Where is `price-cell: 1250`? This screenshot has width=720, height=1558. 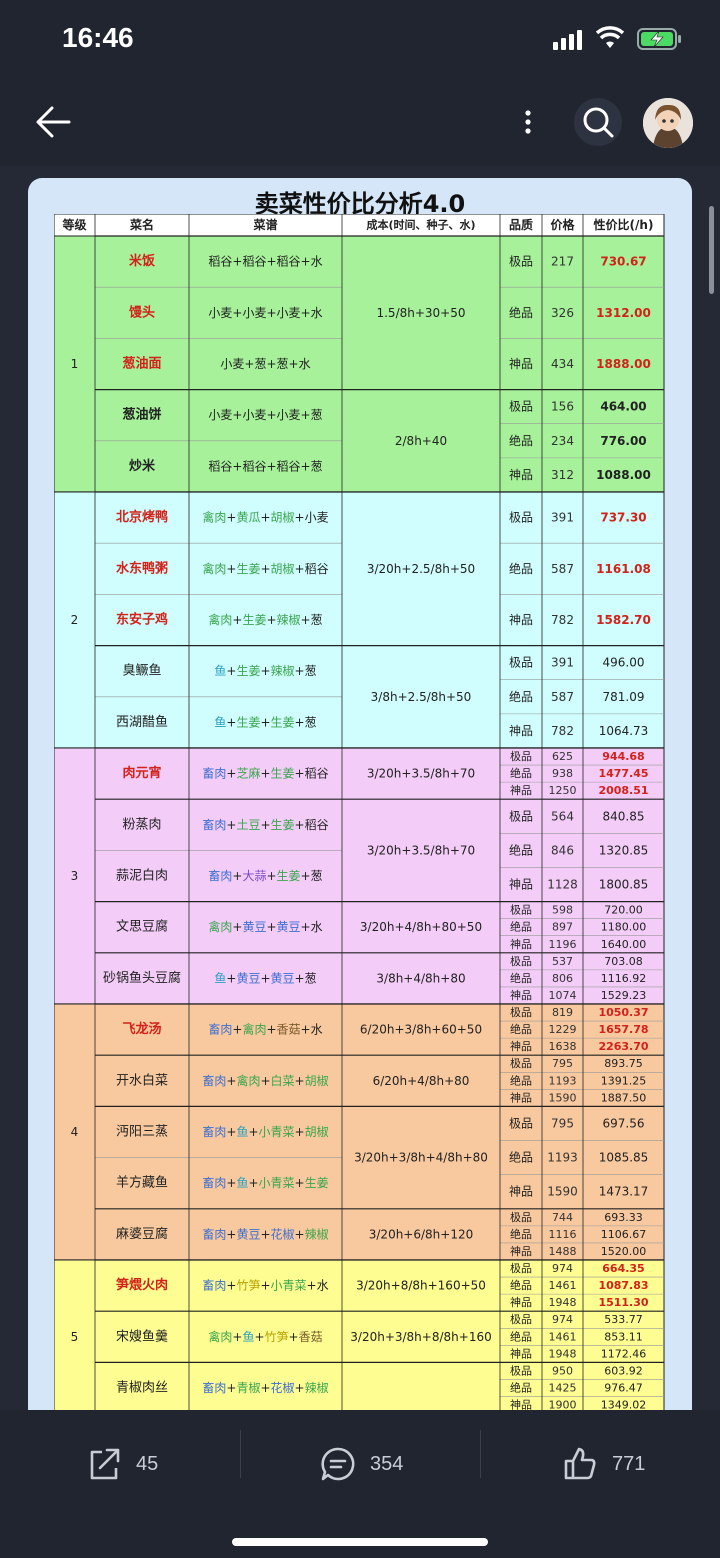 price-cell: 1250 is located at coordinates (563, 790).